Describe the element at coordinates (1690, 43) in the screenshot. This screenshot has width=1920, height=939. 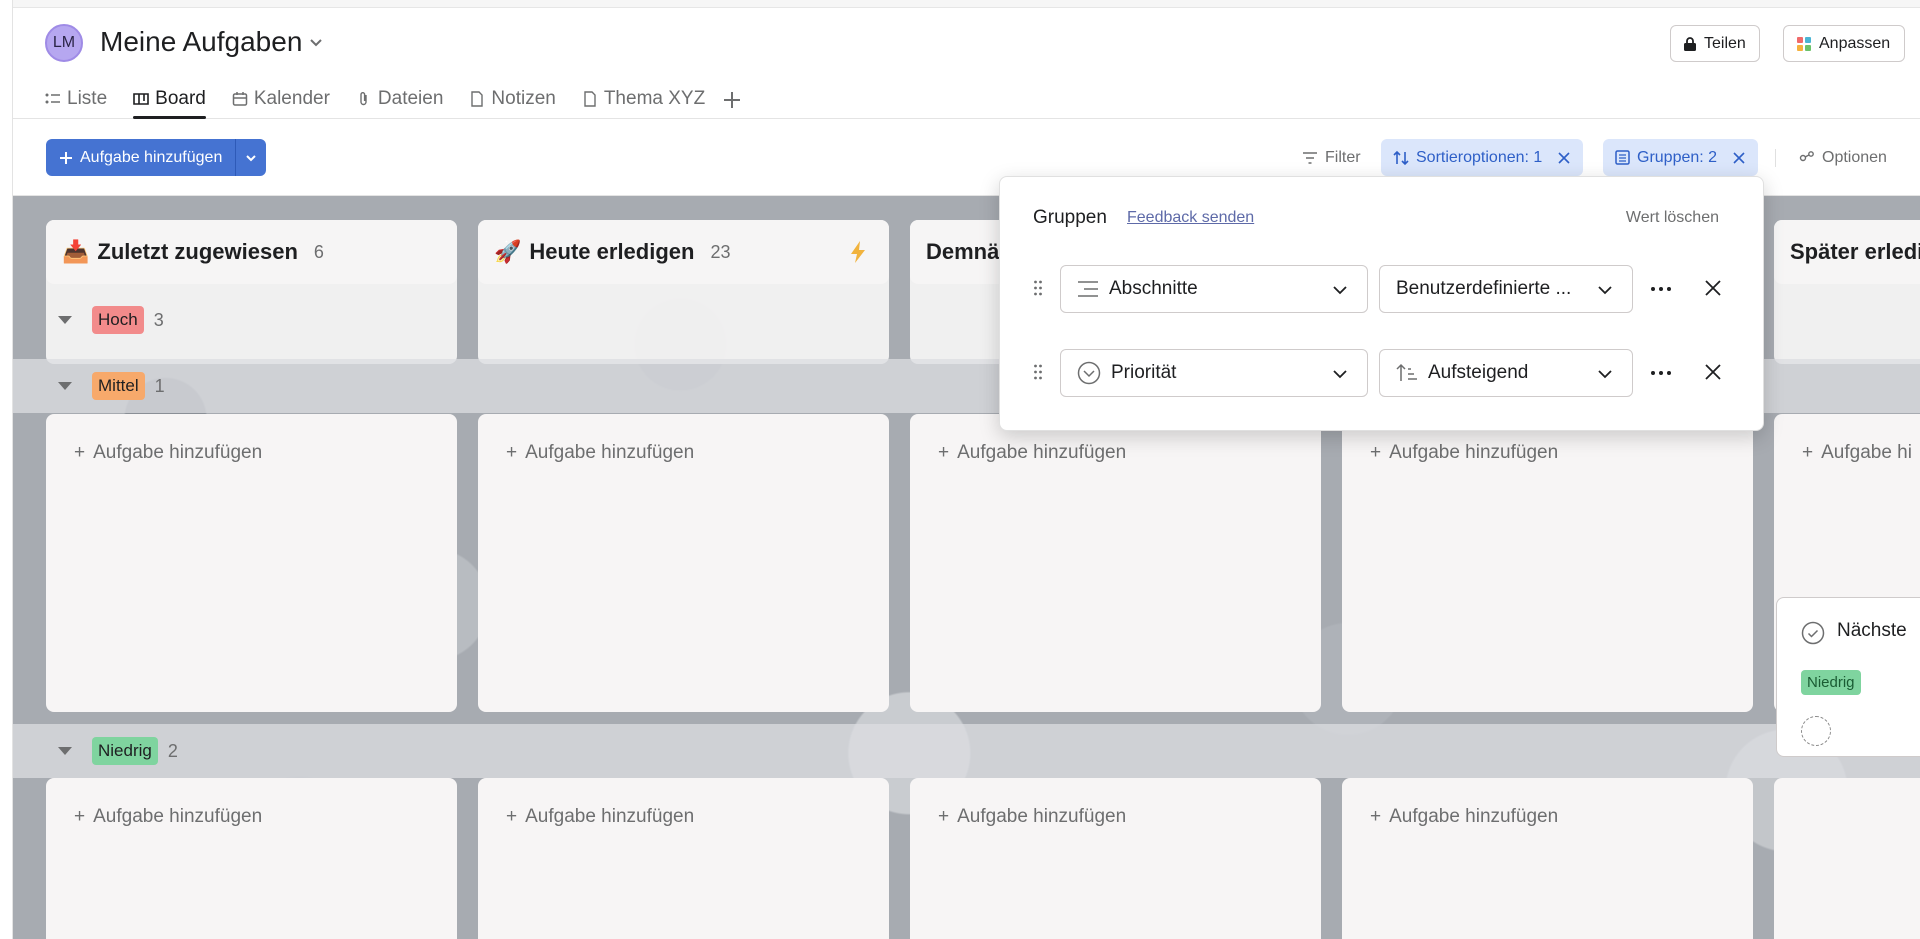
I see `lock-icon` at that location.